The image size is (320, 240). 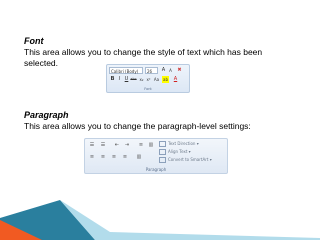 I want to click on underline-button: U, so click(x=126, y=79).